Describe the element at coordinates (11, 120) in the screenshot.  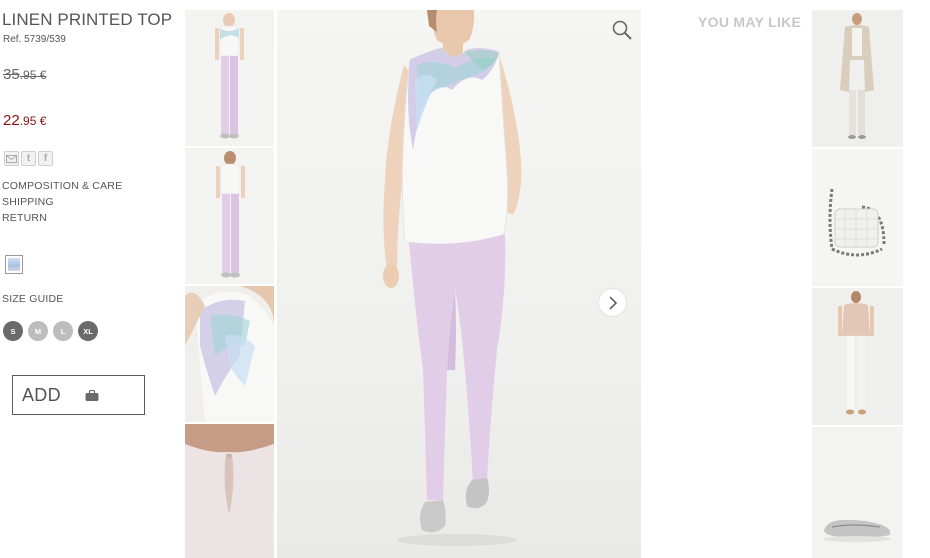
I see `sale-price-main: 22` at that location.